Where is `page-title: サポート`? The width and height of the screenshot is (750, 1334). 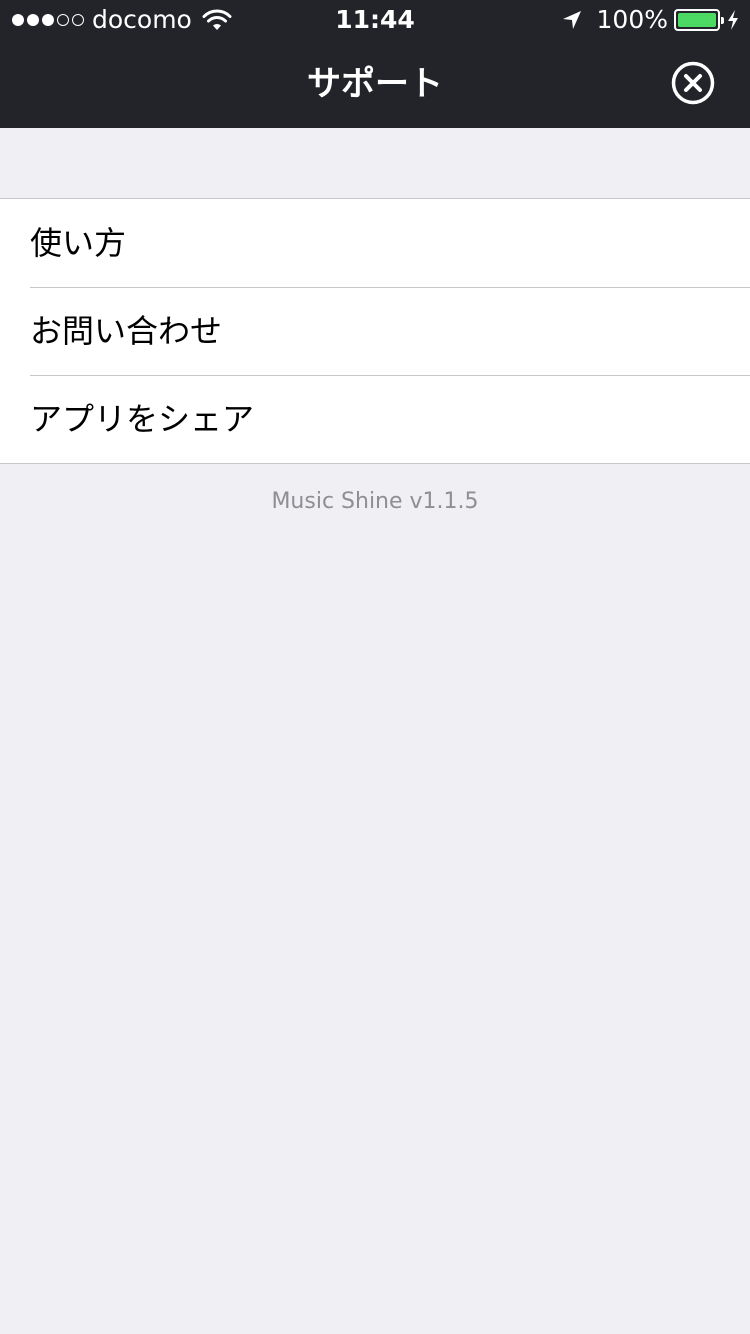 page-title: サポート is located at coordinates (375, 84).